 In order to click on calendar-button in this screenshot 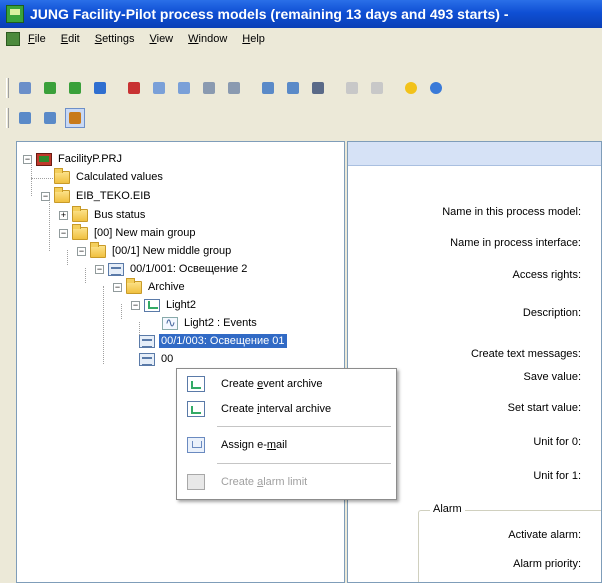, I will do `click(234, 88)`.